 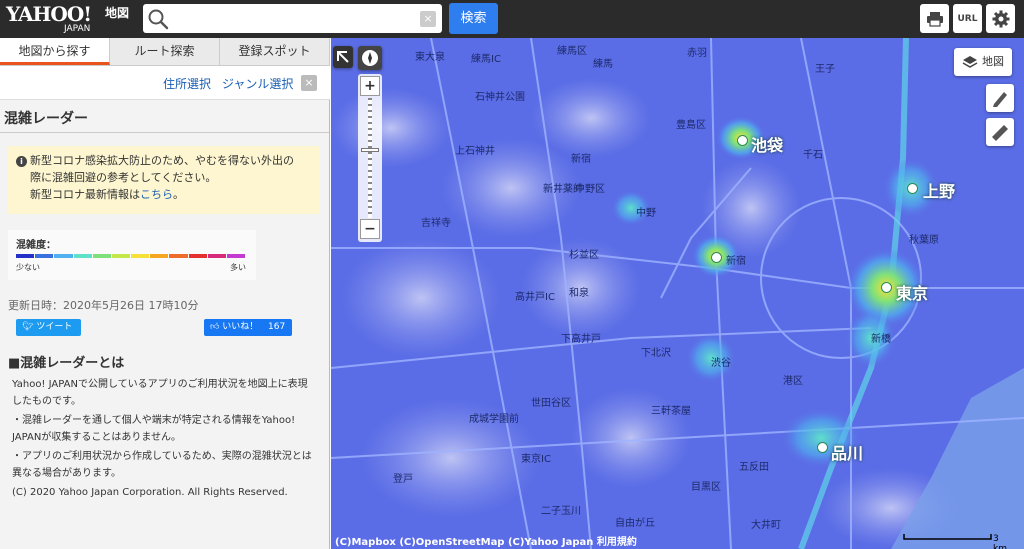 I want to click on search-box: ×, so click(x=292, y=18).